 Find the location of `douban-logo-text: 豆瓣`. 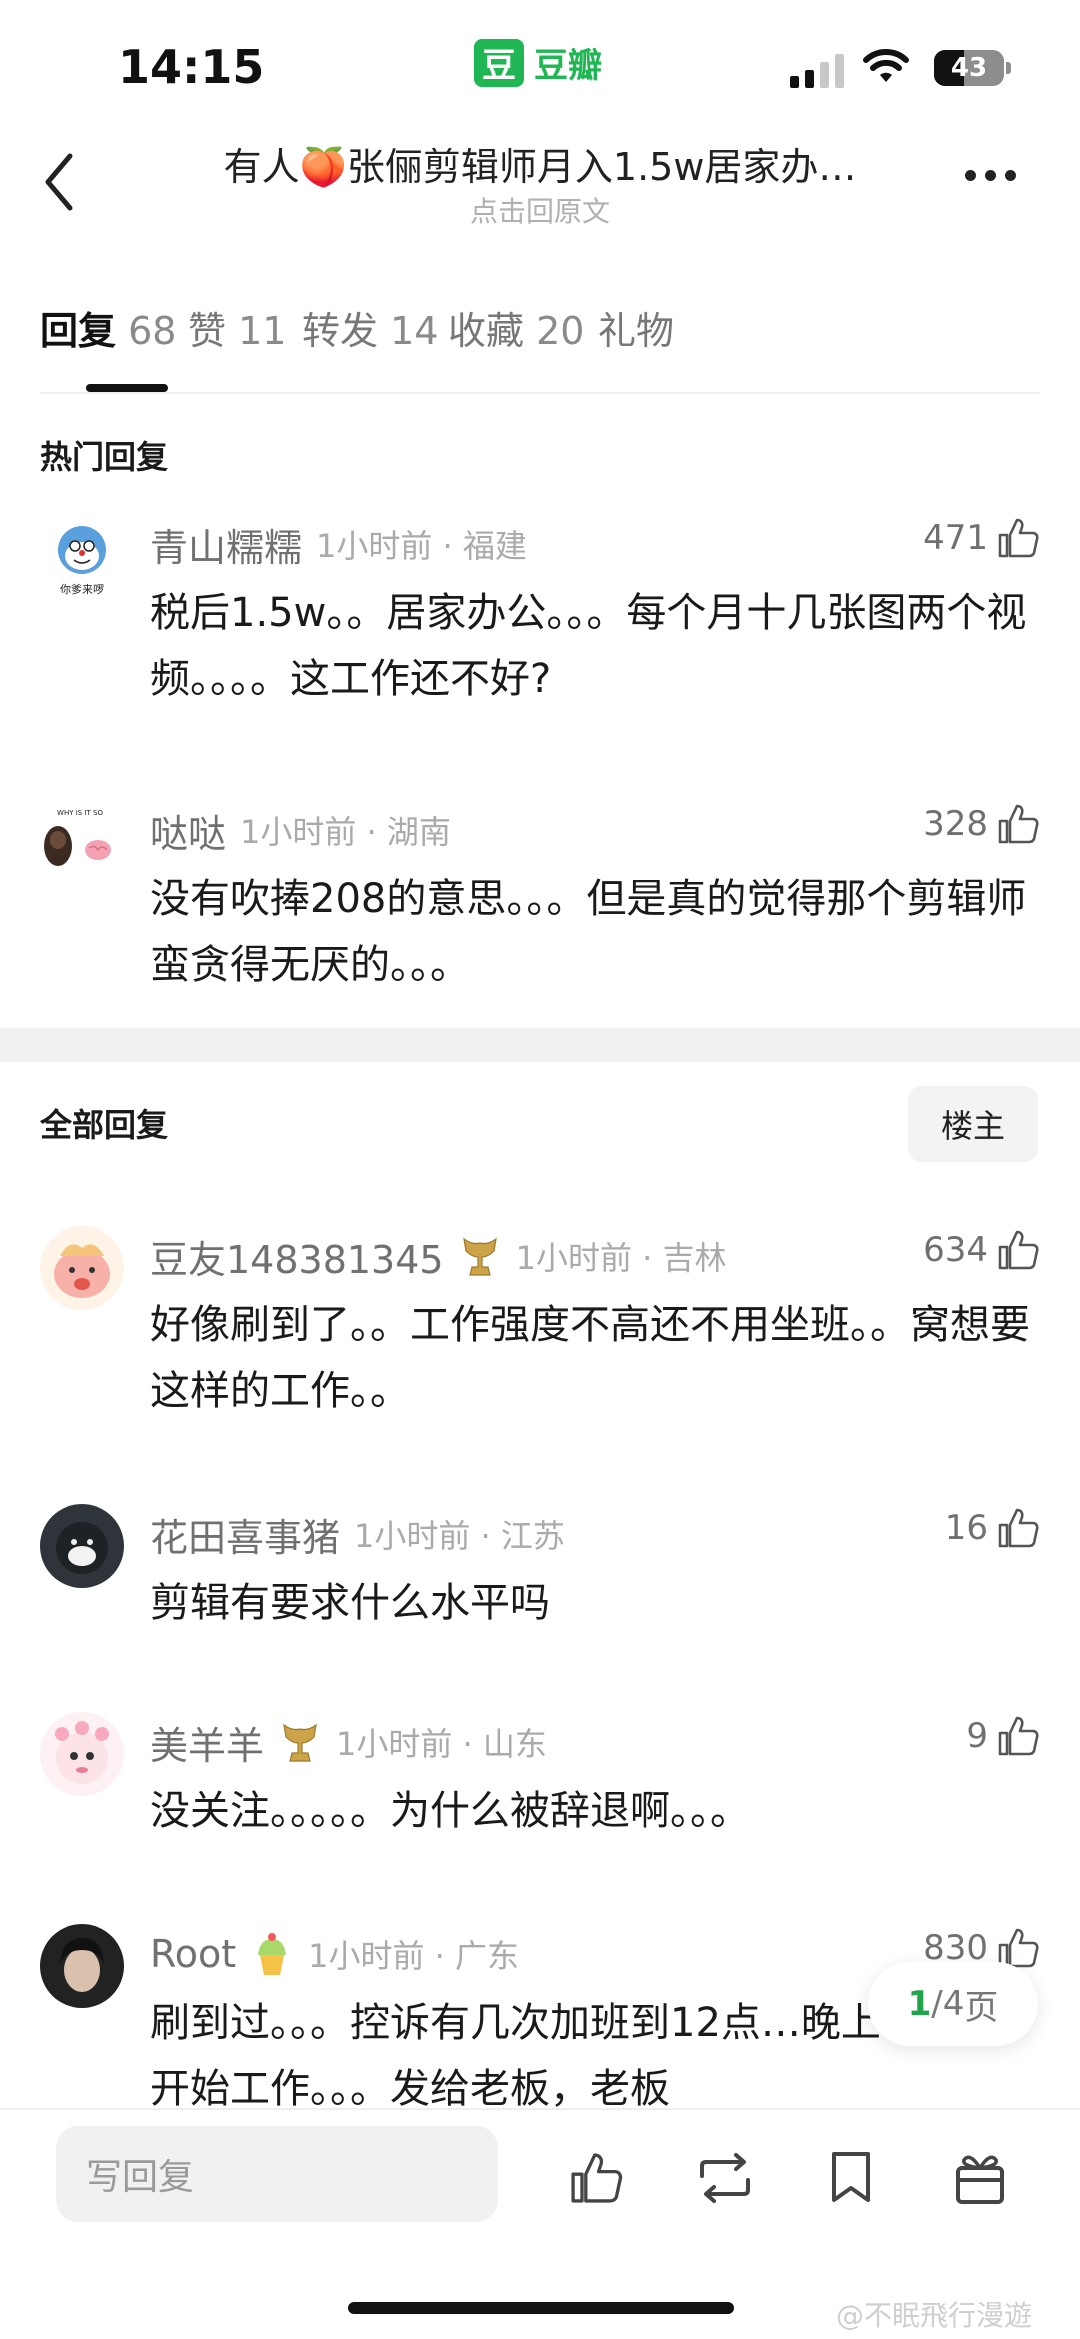

douban-logo-text: 豆瓣 is located at coordinates (568, 66).